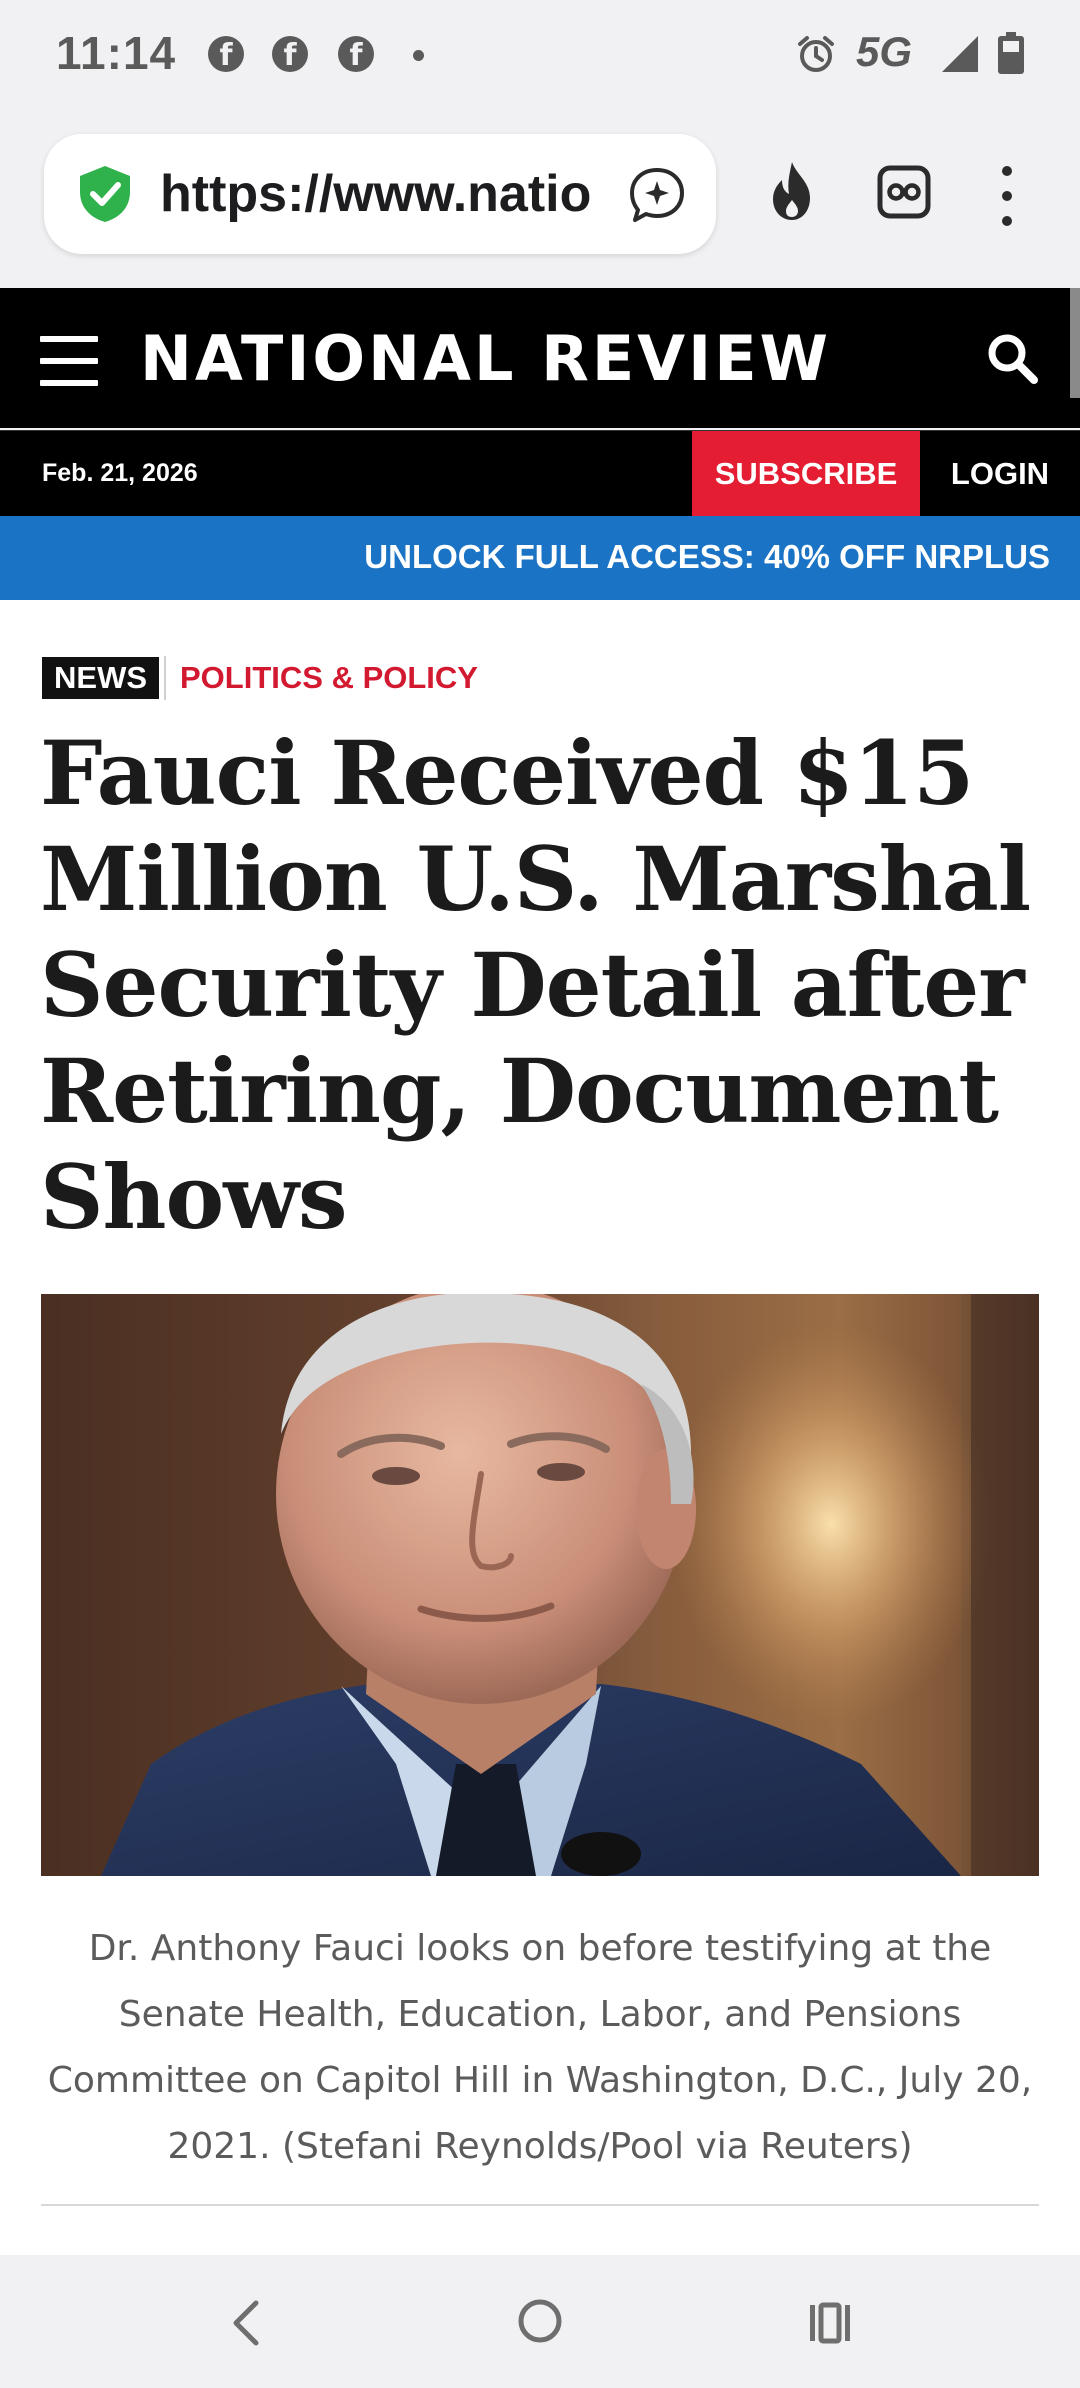  Describe the element at coordinates (116, 53) in the screenshot. I see `status-time: 11:14` at that location.